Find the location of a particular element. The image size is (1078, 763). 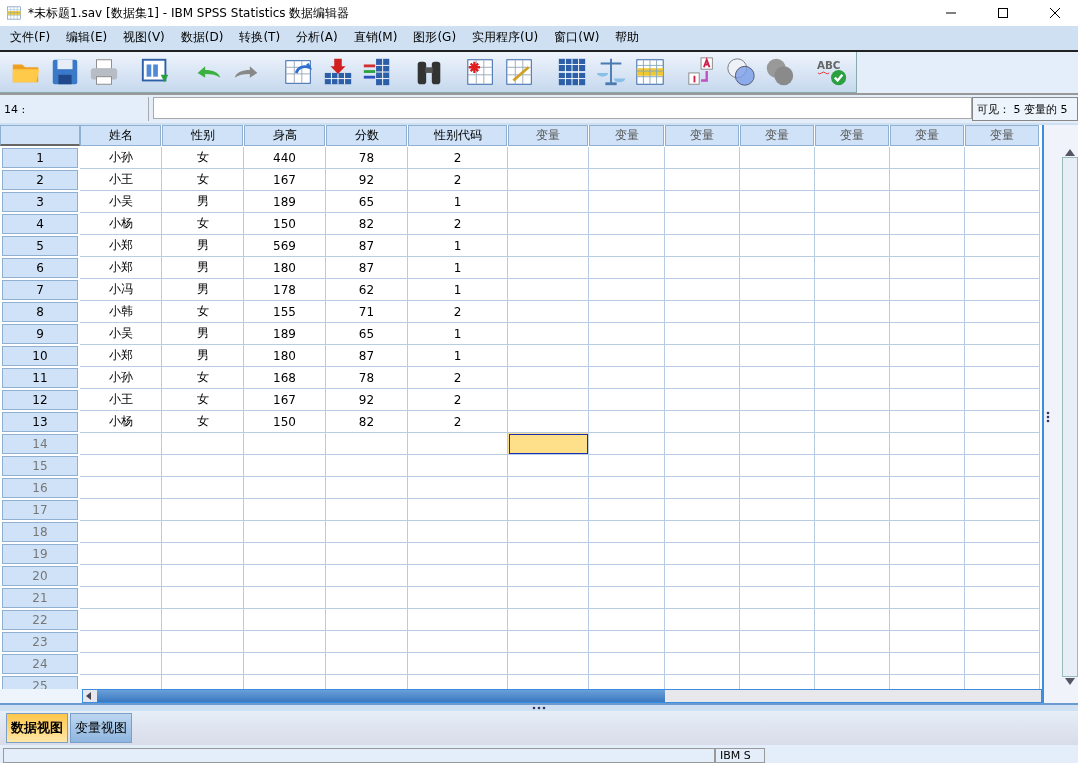

table-cell: 167 is located at coordinates (285, 400).